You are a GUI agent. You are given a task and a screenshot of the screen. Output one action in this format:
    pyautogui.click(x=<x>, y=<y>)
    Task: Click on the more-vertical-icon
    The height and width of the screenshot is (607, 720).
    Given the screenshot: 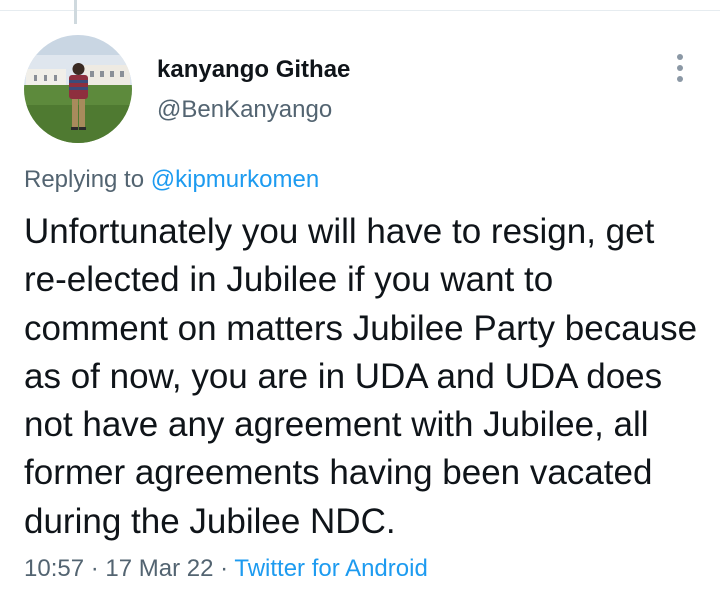 What is the action you would take?
    pyautogui.click(x=680, y=68)
    